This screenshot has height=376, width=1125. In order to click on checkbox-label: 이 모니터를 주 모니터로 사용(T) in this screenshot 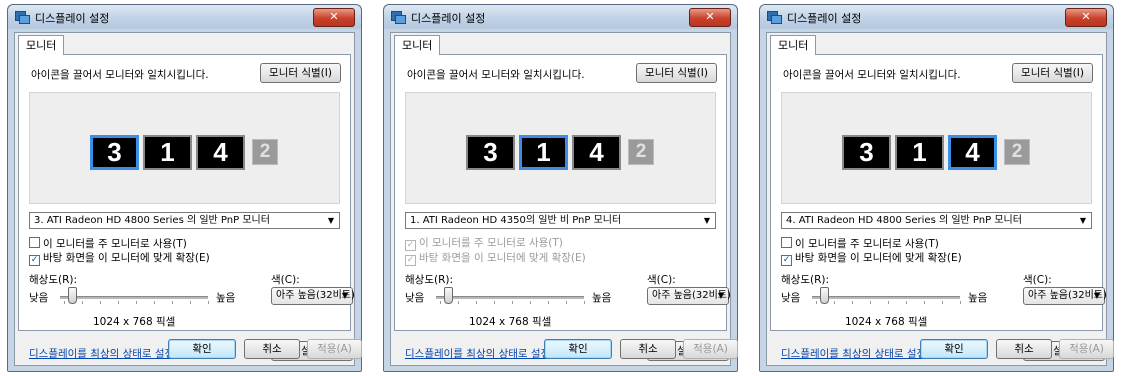, I will do `click(491, 243)`.